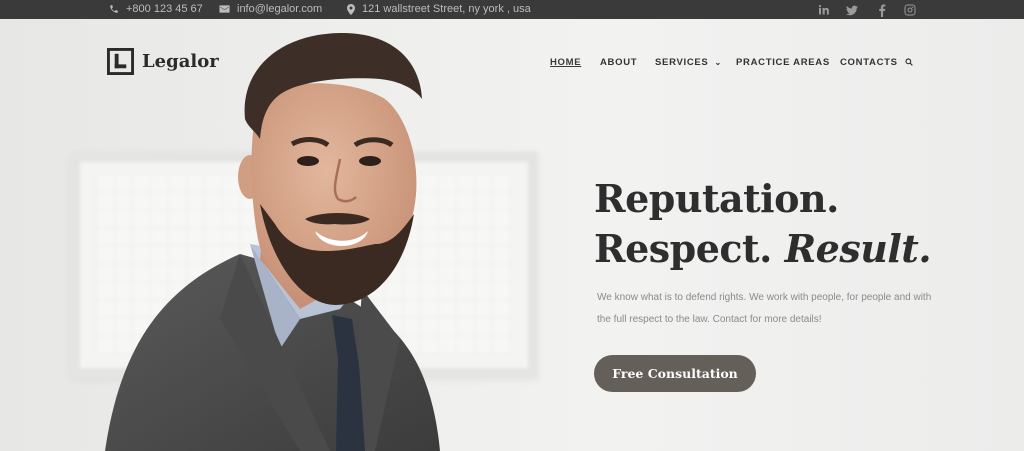 The image size is (1024, 451). I want to click on nav-services-label: SERVICES, so click(682, 62).